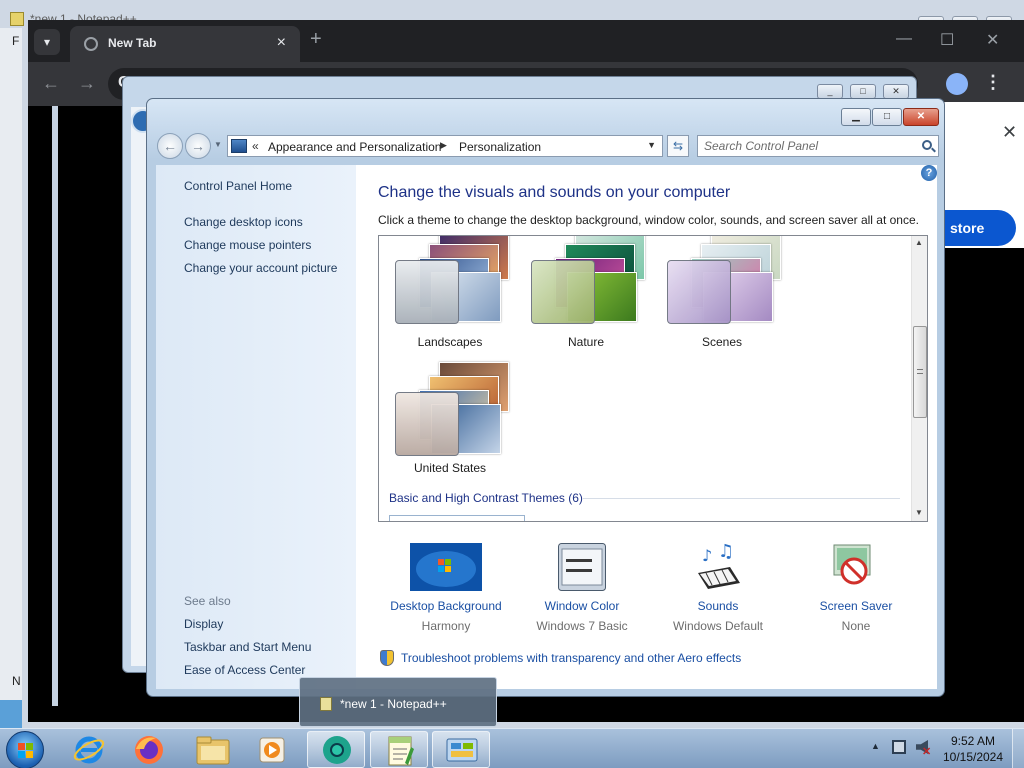 This screenshot has height=768, width=1024. Describe the element at coordinates (699, 292) in the screenshot. I see `theme-scenes-preview` at that location.